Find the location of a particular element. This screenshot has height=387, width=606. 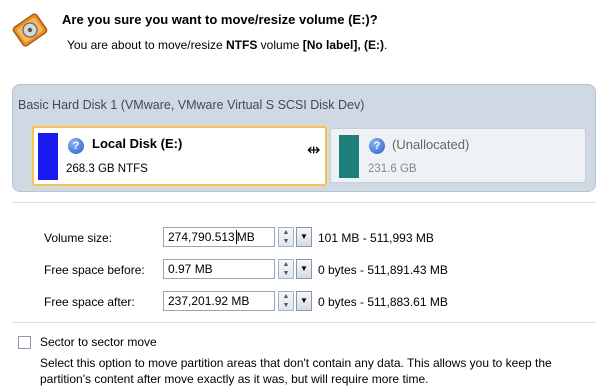

volume-size-stepper: ▲ ▼ is located at coordinates (286, 237).